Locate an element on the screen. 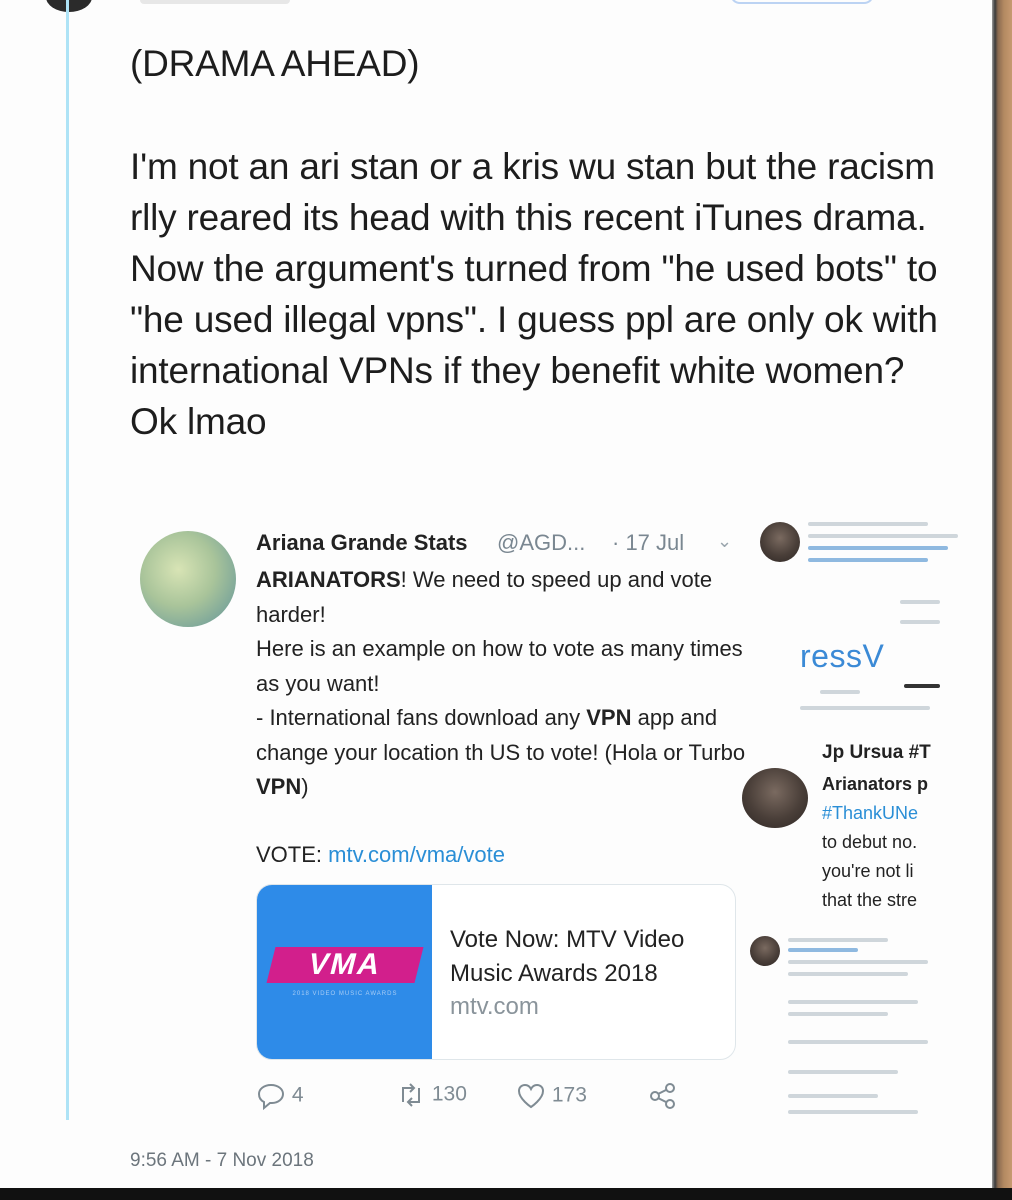  thread-line is located at coordinates (67, 560).